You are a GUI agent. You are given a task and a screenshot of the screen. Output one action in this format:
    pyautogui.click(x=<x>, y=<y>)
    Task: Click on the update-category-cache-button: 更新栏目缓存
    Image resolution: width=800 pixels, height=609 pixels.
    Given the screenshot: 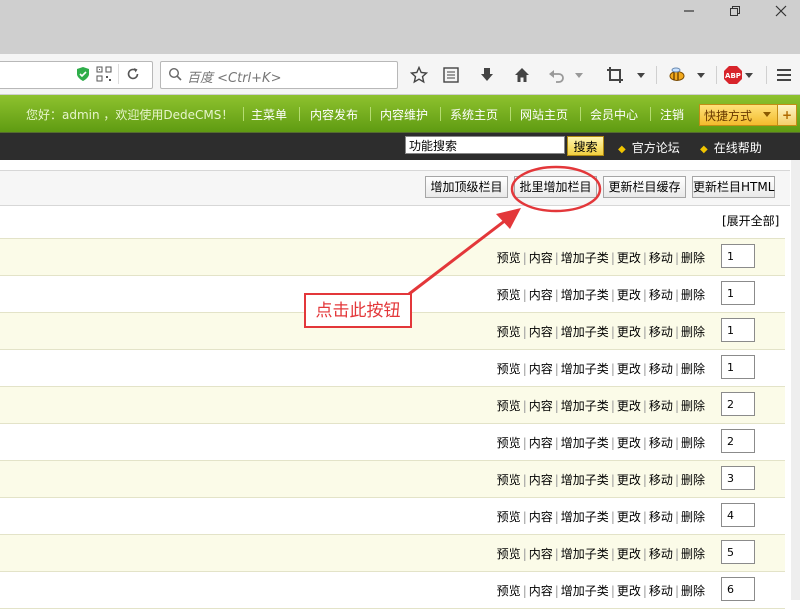 What is the action you would take?
    pyautogui.click(x=644, y=187)
    